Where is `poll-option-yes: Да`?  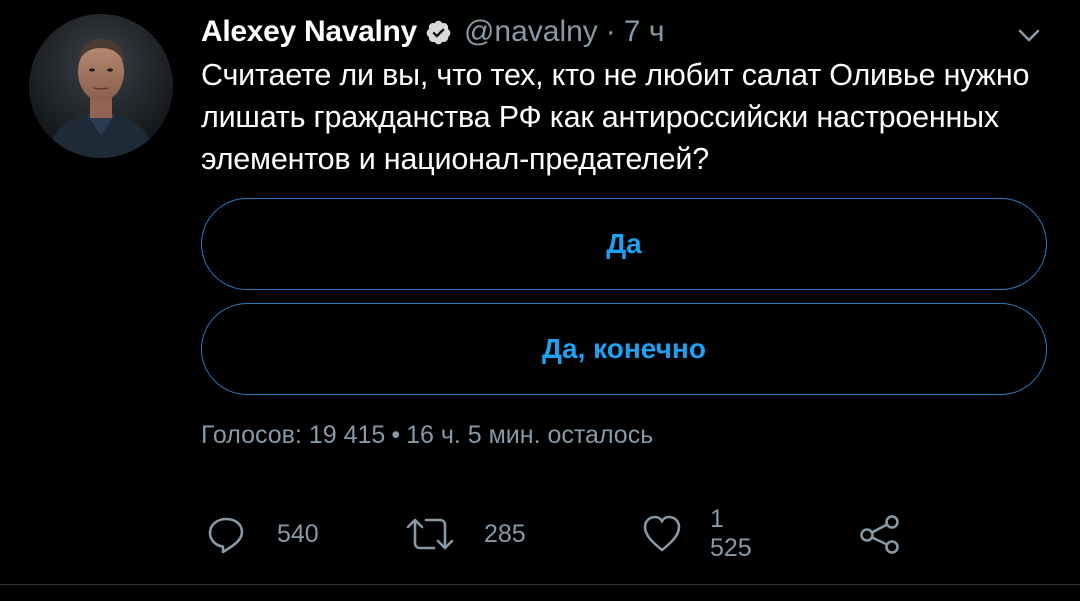 poll-option-yes: Да is located at coordinates (624, 244).